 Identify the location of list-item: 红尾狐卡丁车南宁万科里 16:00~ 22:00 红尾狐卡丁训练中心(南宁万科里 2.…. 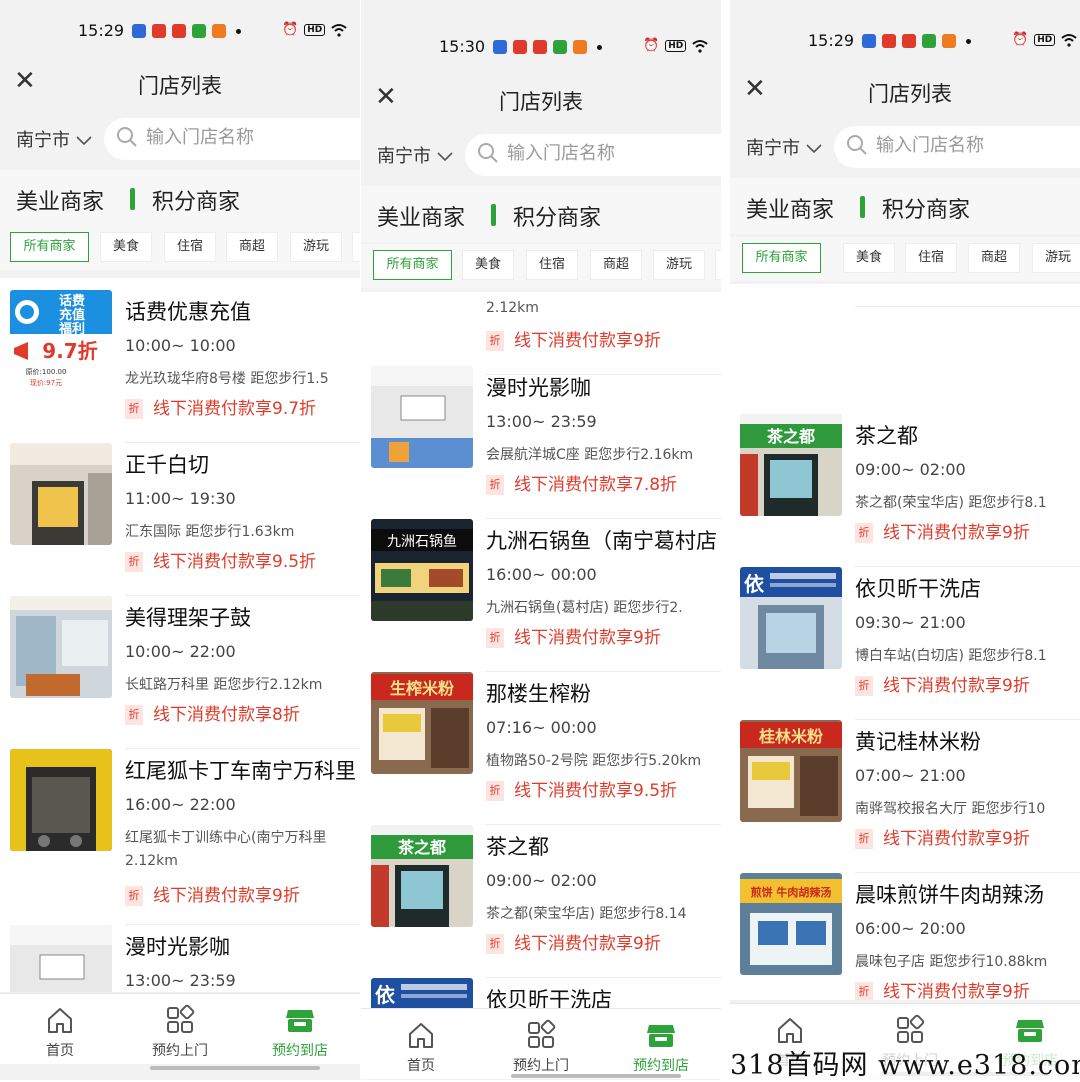
(180, 837).